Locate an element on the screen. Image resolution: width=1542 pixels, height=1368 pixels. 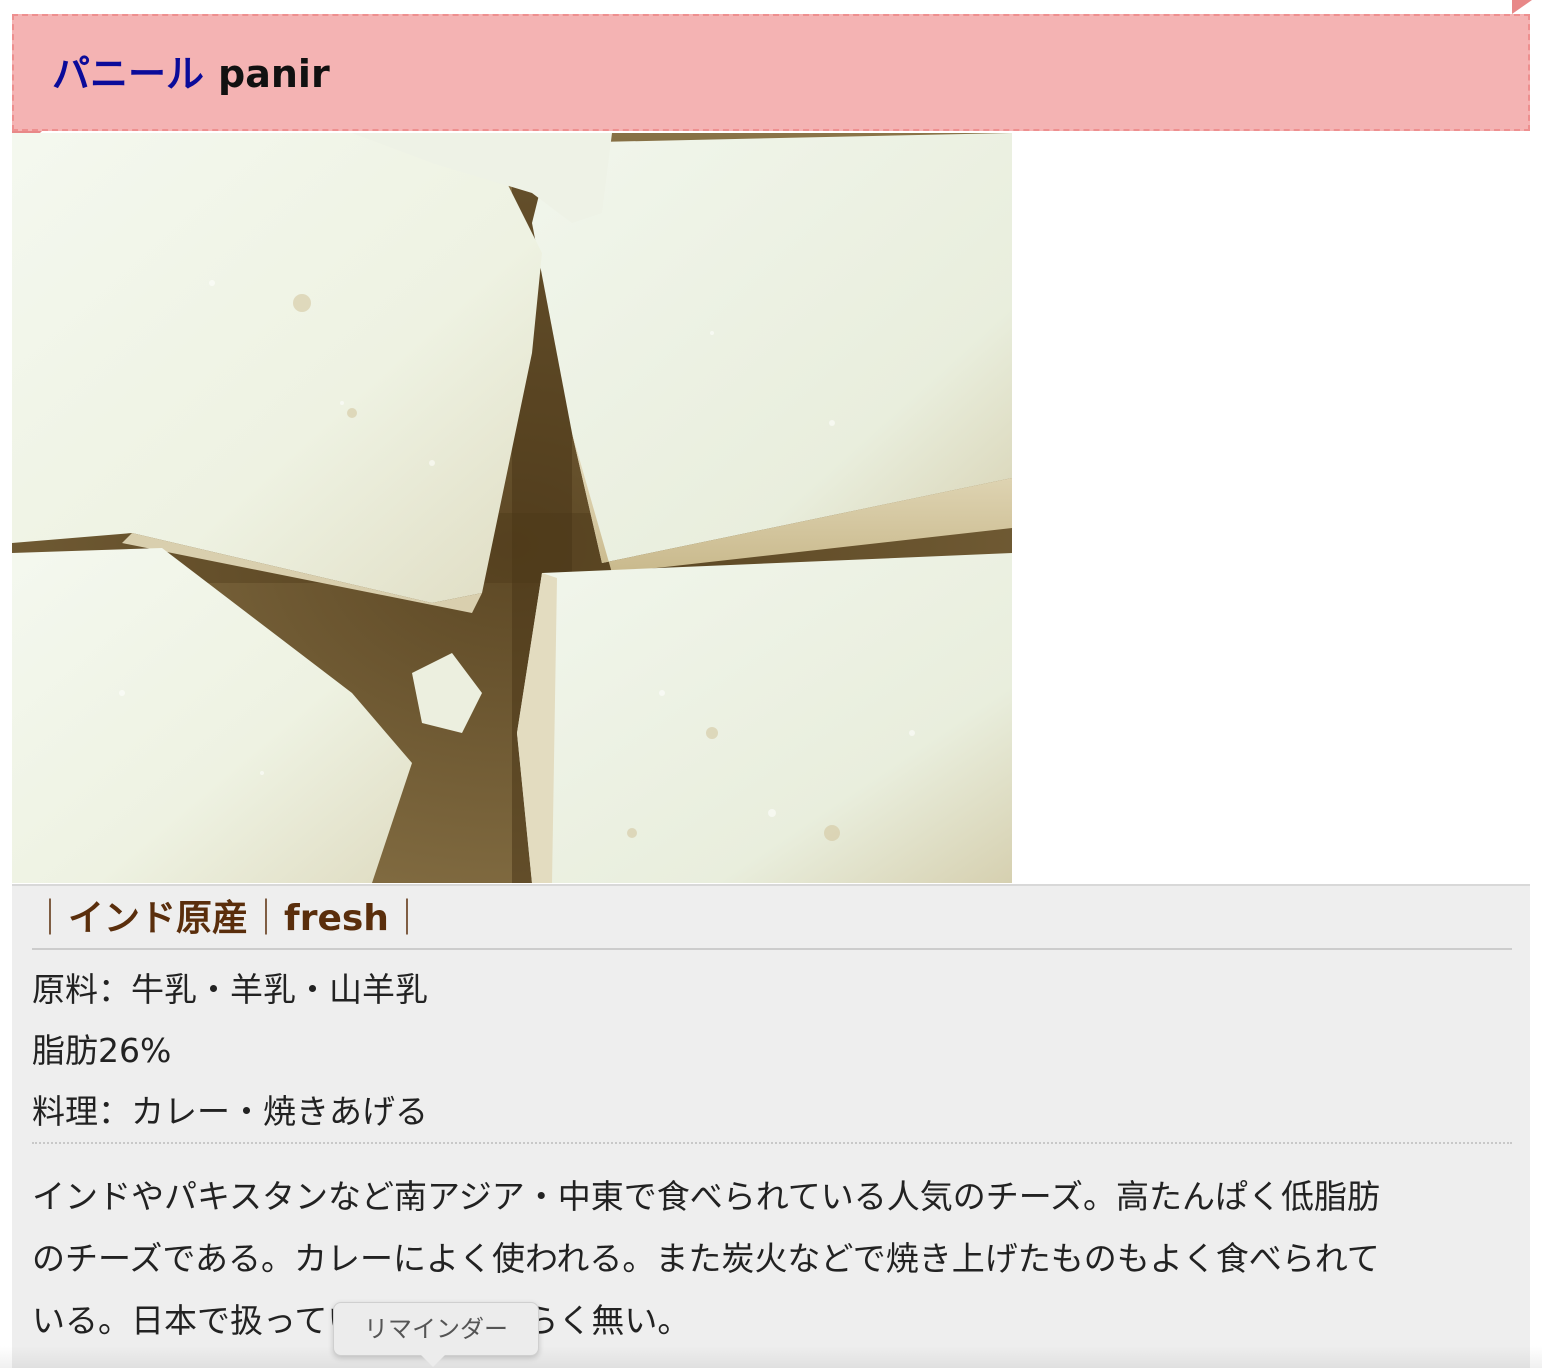
tag-origin: インド原産 is located at coordinates (158, 918).